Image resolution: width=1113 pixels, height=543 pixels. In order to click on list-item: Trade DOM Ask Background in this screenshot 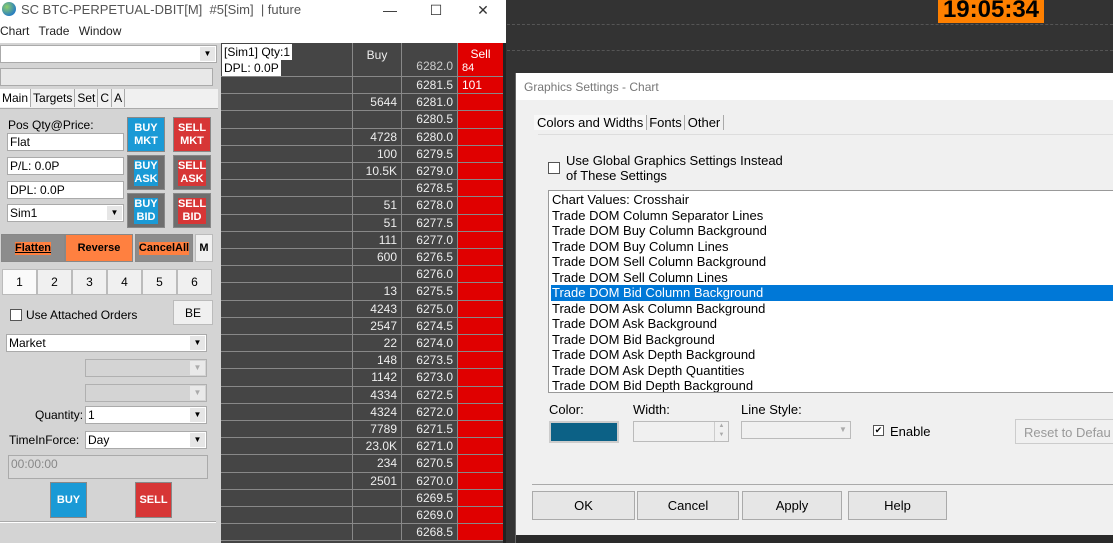, I will do `click(832, 324)`.